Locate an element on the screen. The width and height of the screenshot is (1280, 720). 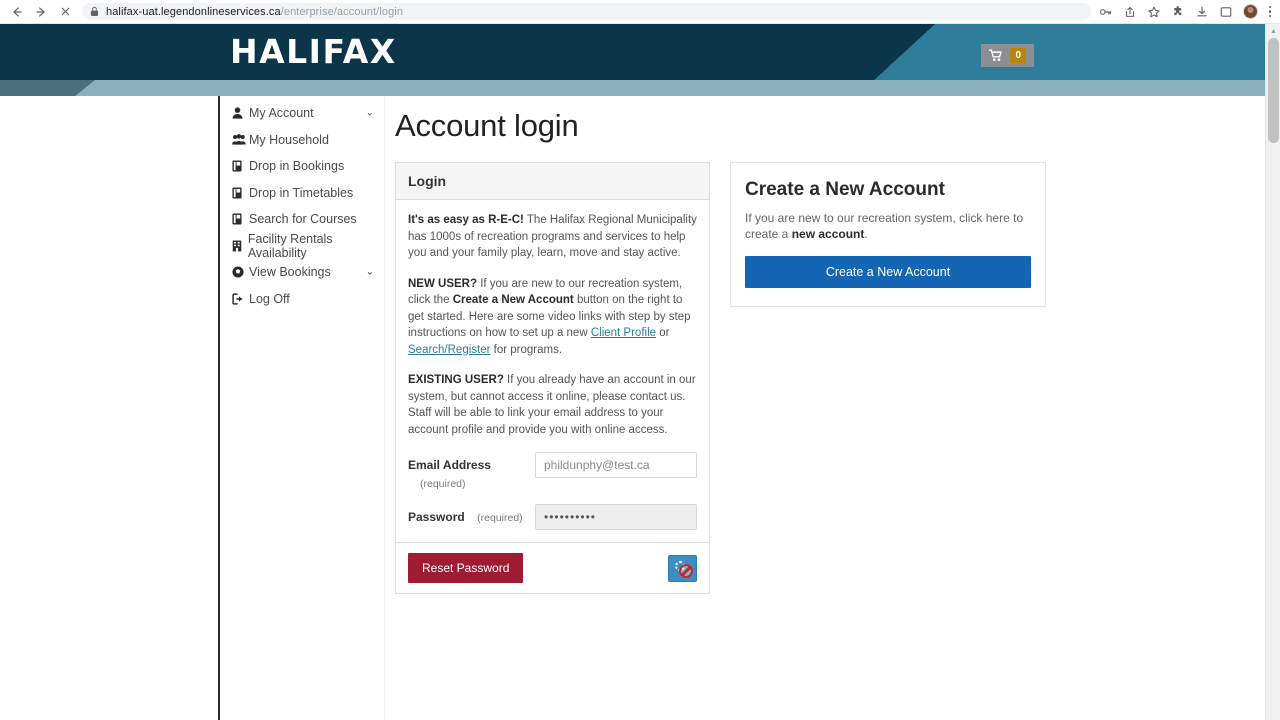
sidebar-item-label: Log Off is located at coordinates (269, 298).